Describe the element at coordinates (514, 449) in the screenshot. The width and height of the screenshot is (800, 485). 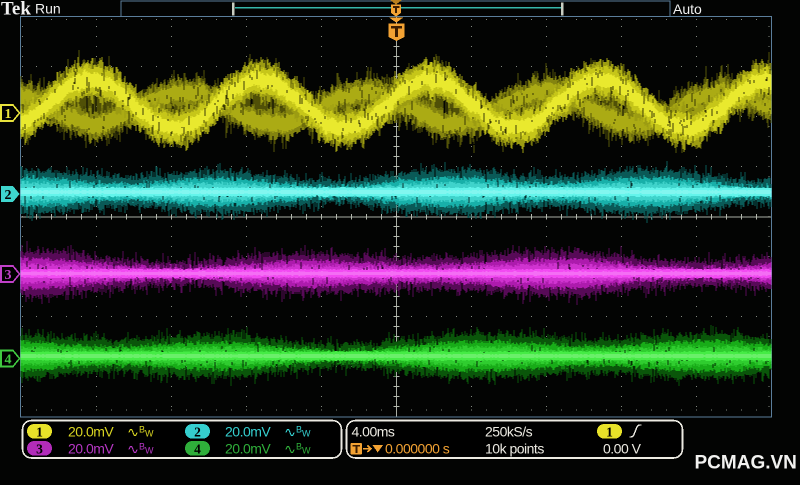
I see `svg-text: 10k points` at that location.